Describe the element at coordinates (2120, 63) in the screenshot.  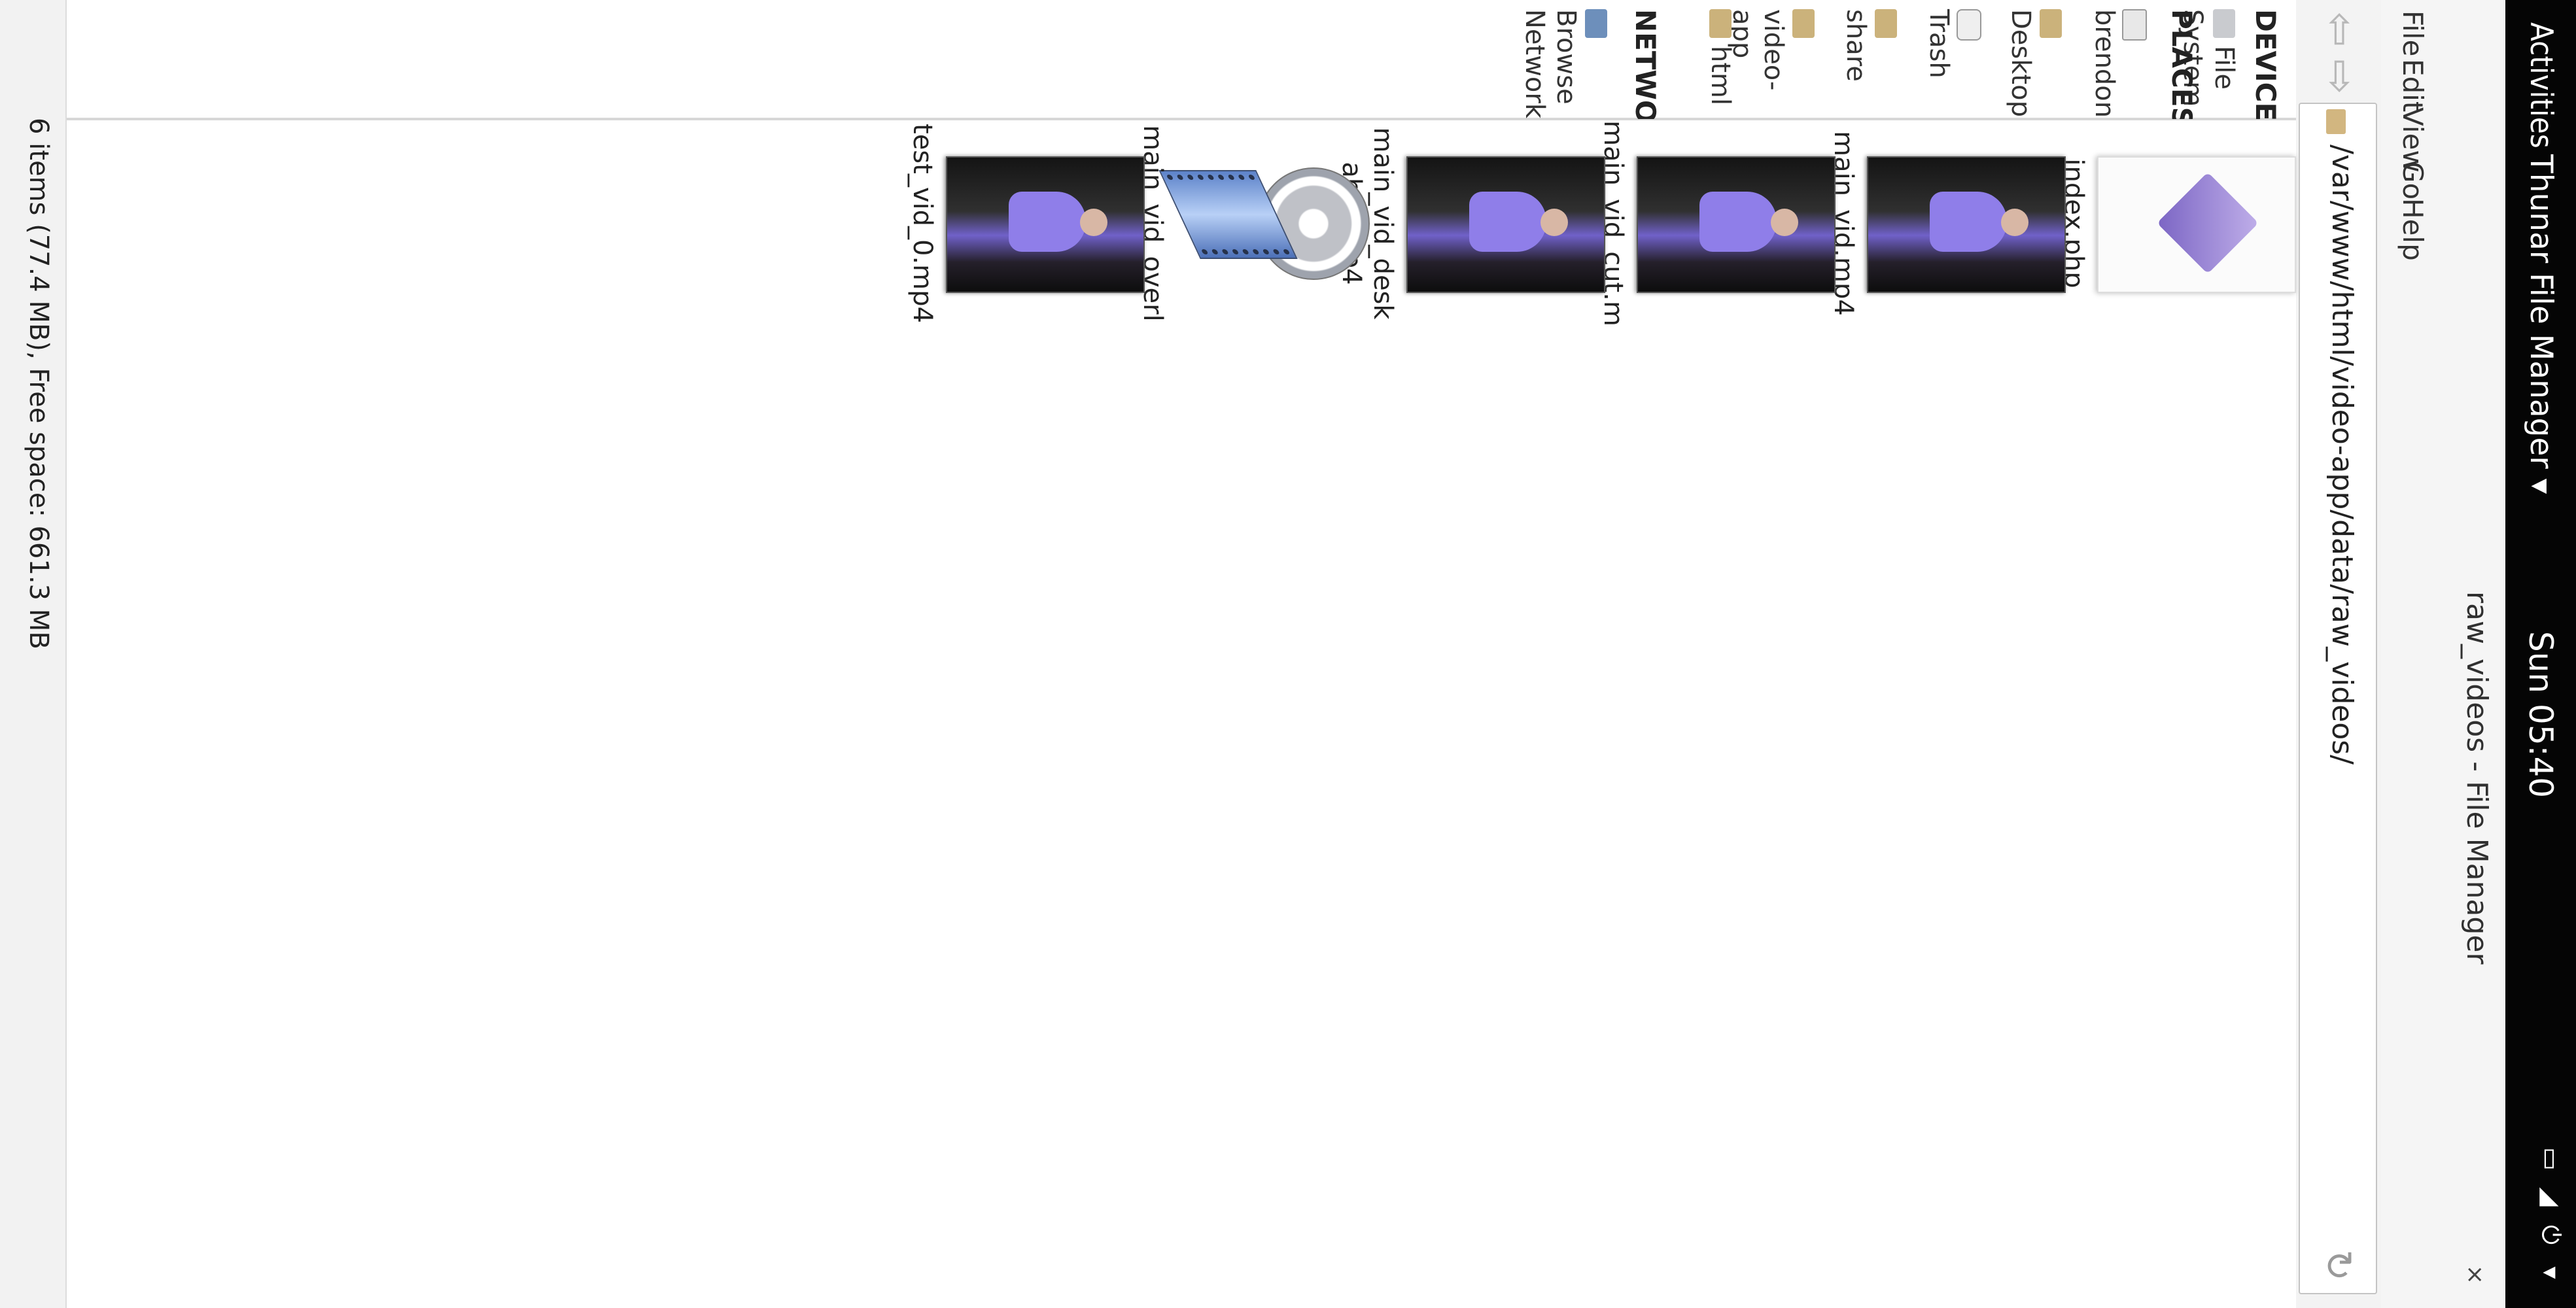
I see `sidebar-item-brendon: brendon` at that location.